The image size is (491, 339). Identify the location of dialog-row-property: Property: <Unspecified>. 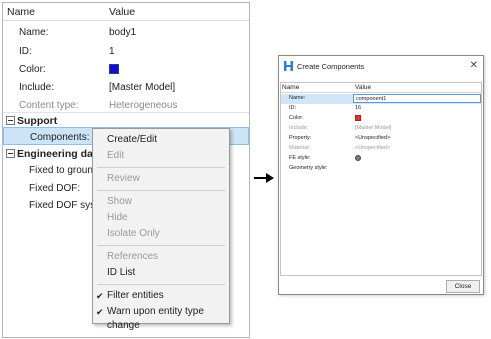
(381, 139).